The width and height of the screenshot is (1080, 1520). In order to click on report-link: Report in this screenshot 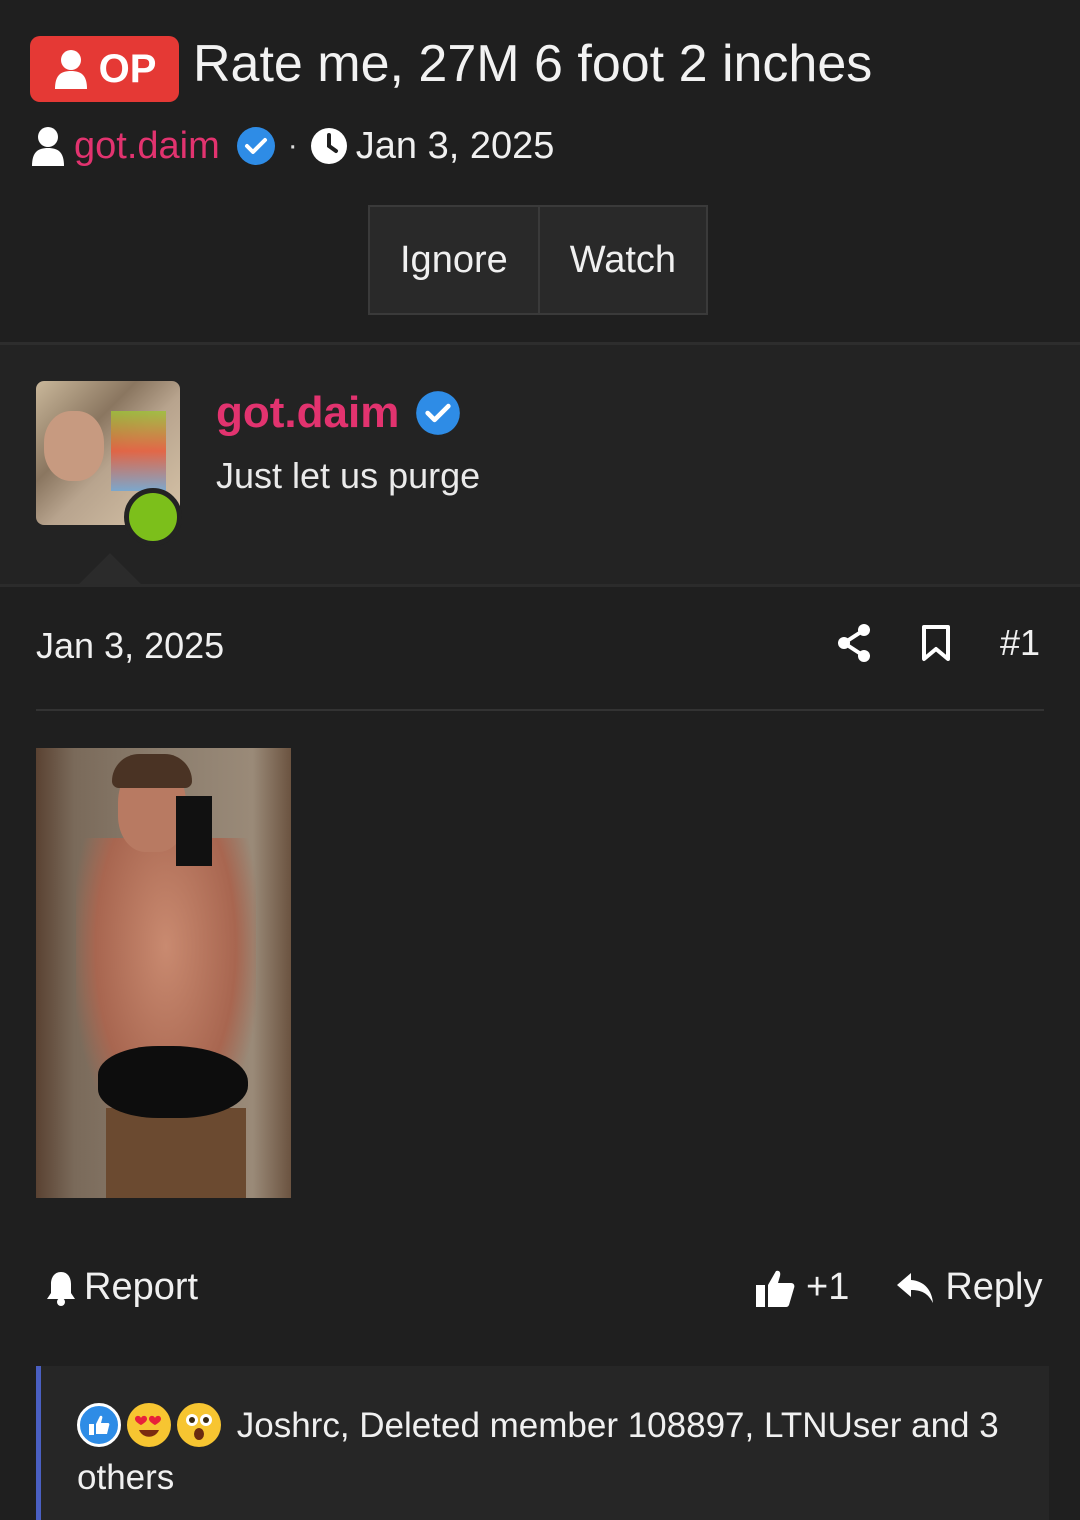, I will do `click(121, 1287)`.